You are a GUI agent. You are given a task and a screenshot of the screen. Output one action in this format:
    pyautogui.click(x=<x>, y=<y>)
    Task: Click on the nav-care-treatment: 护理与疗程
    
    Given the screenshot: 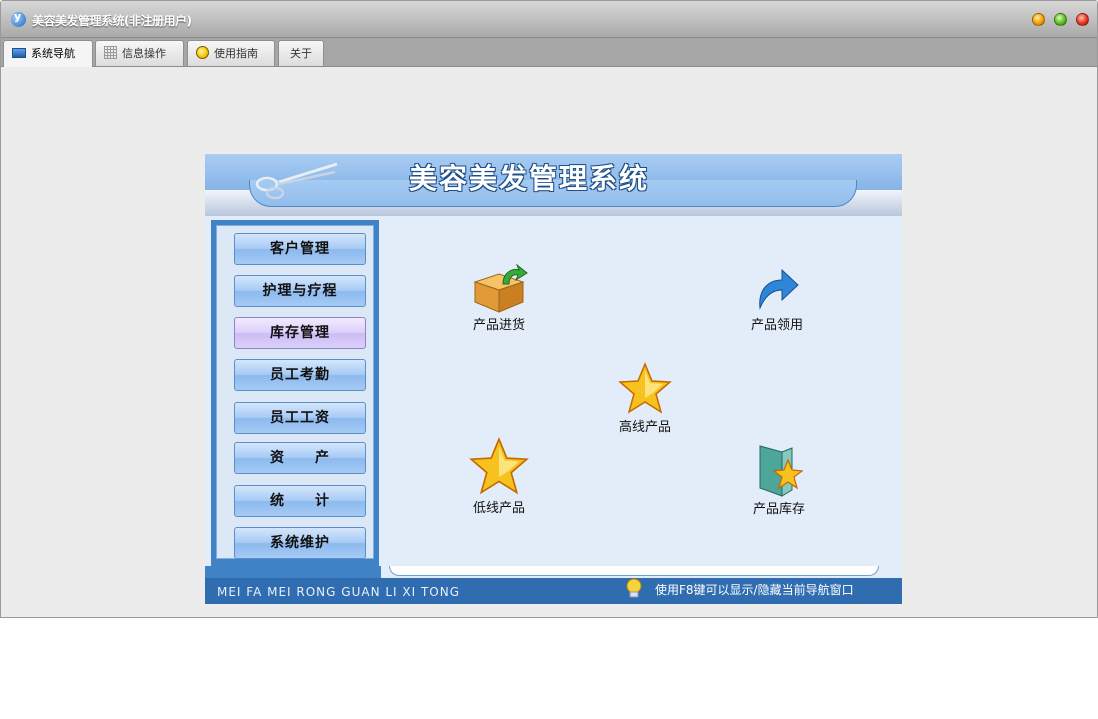 What is the action you would take?
    pyautogui.click(x=300, y=291)
    